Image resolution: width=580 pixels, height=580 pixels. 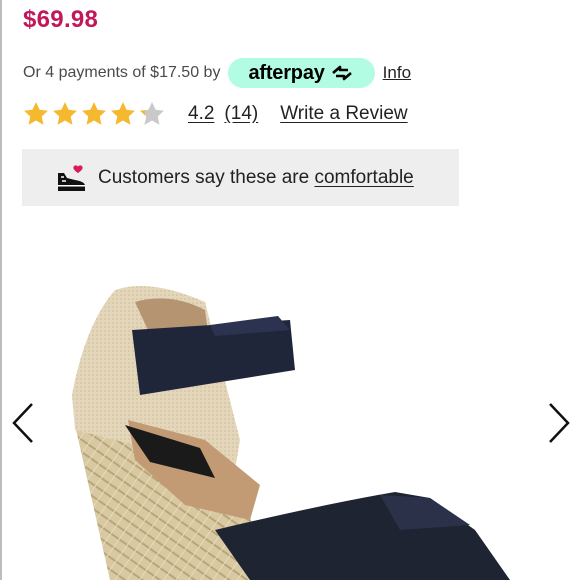 I want to click on comfort-text: Customers say these are, so click(x=204, y=177).